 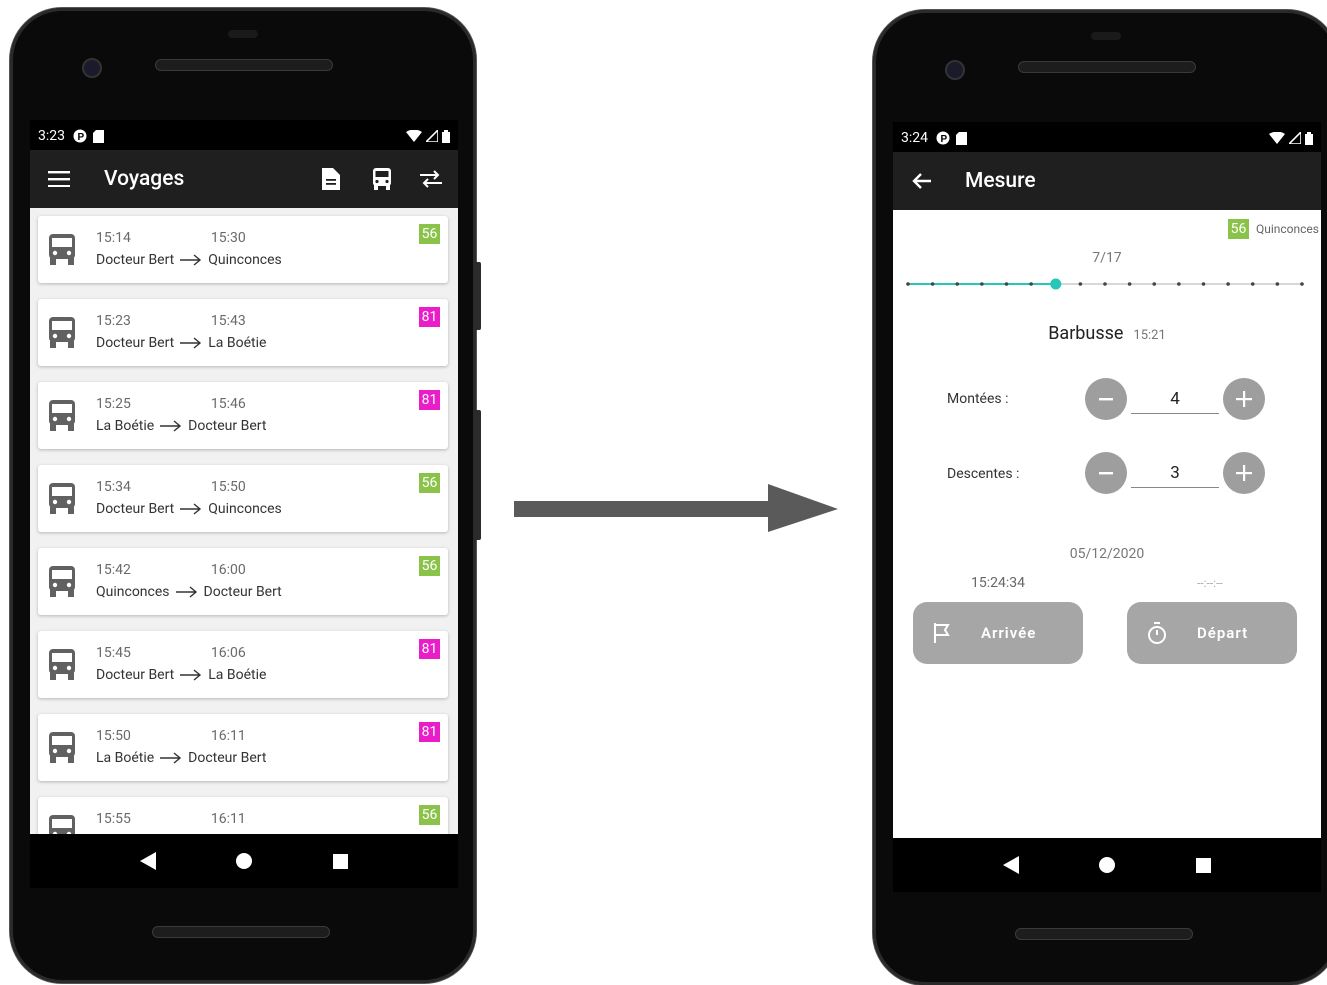 I want to click on trip-to: Quinconces, so click(x=245, y=260).